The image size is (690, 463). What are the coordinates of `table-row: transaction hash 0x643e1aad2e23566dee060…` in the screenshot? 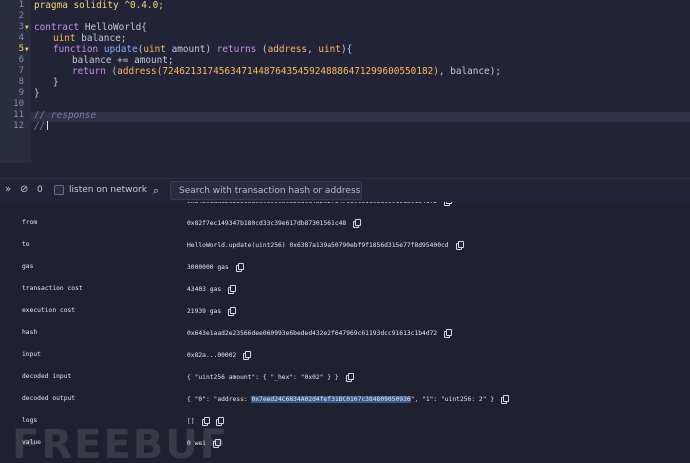 It's located at (345, 206).